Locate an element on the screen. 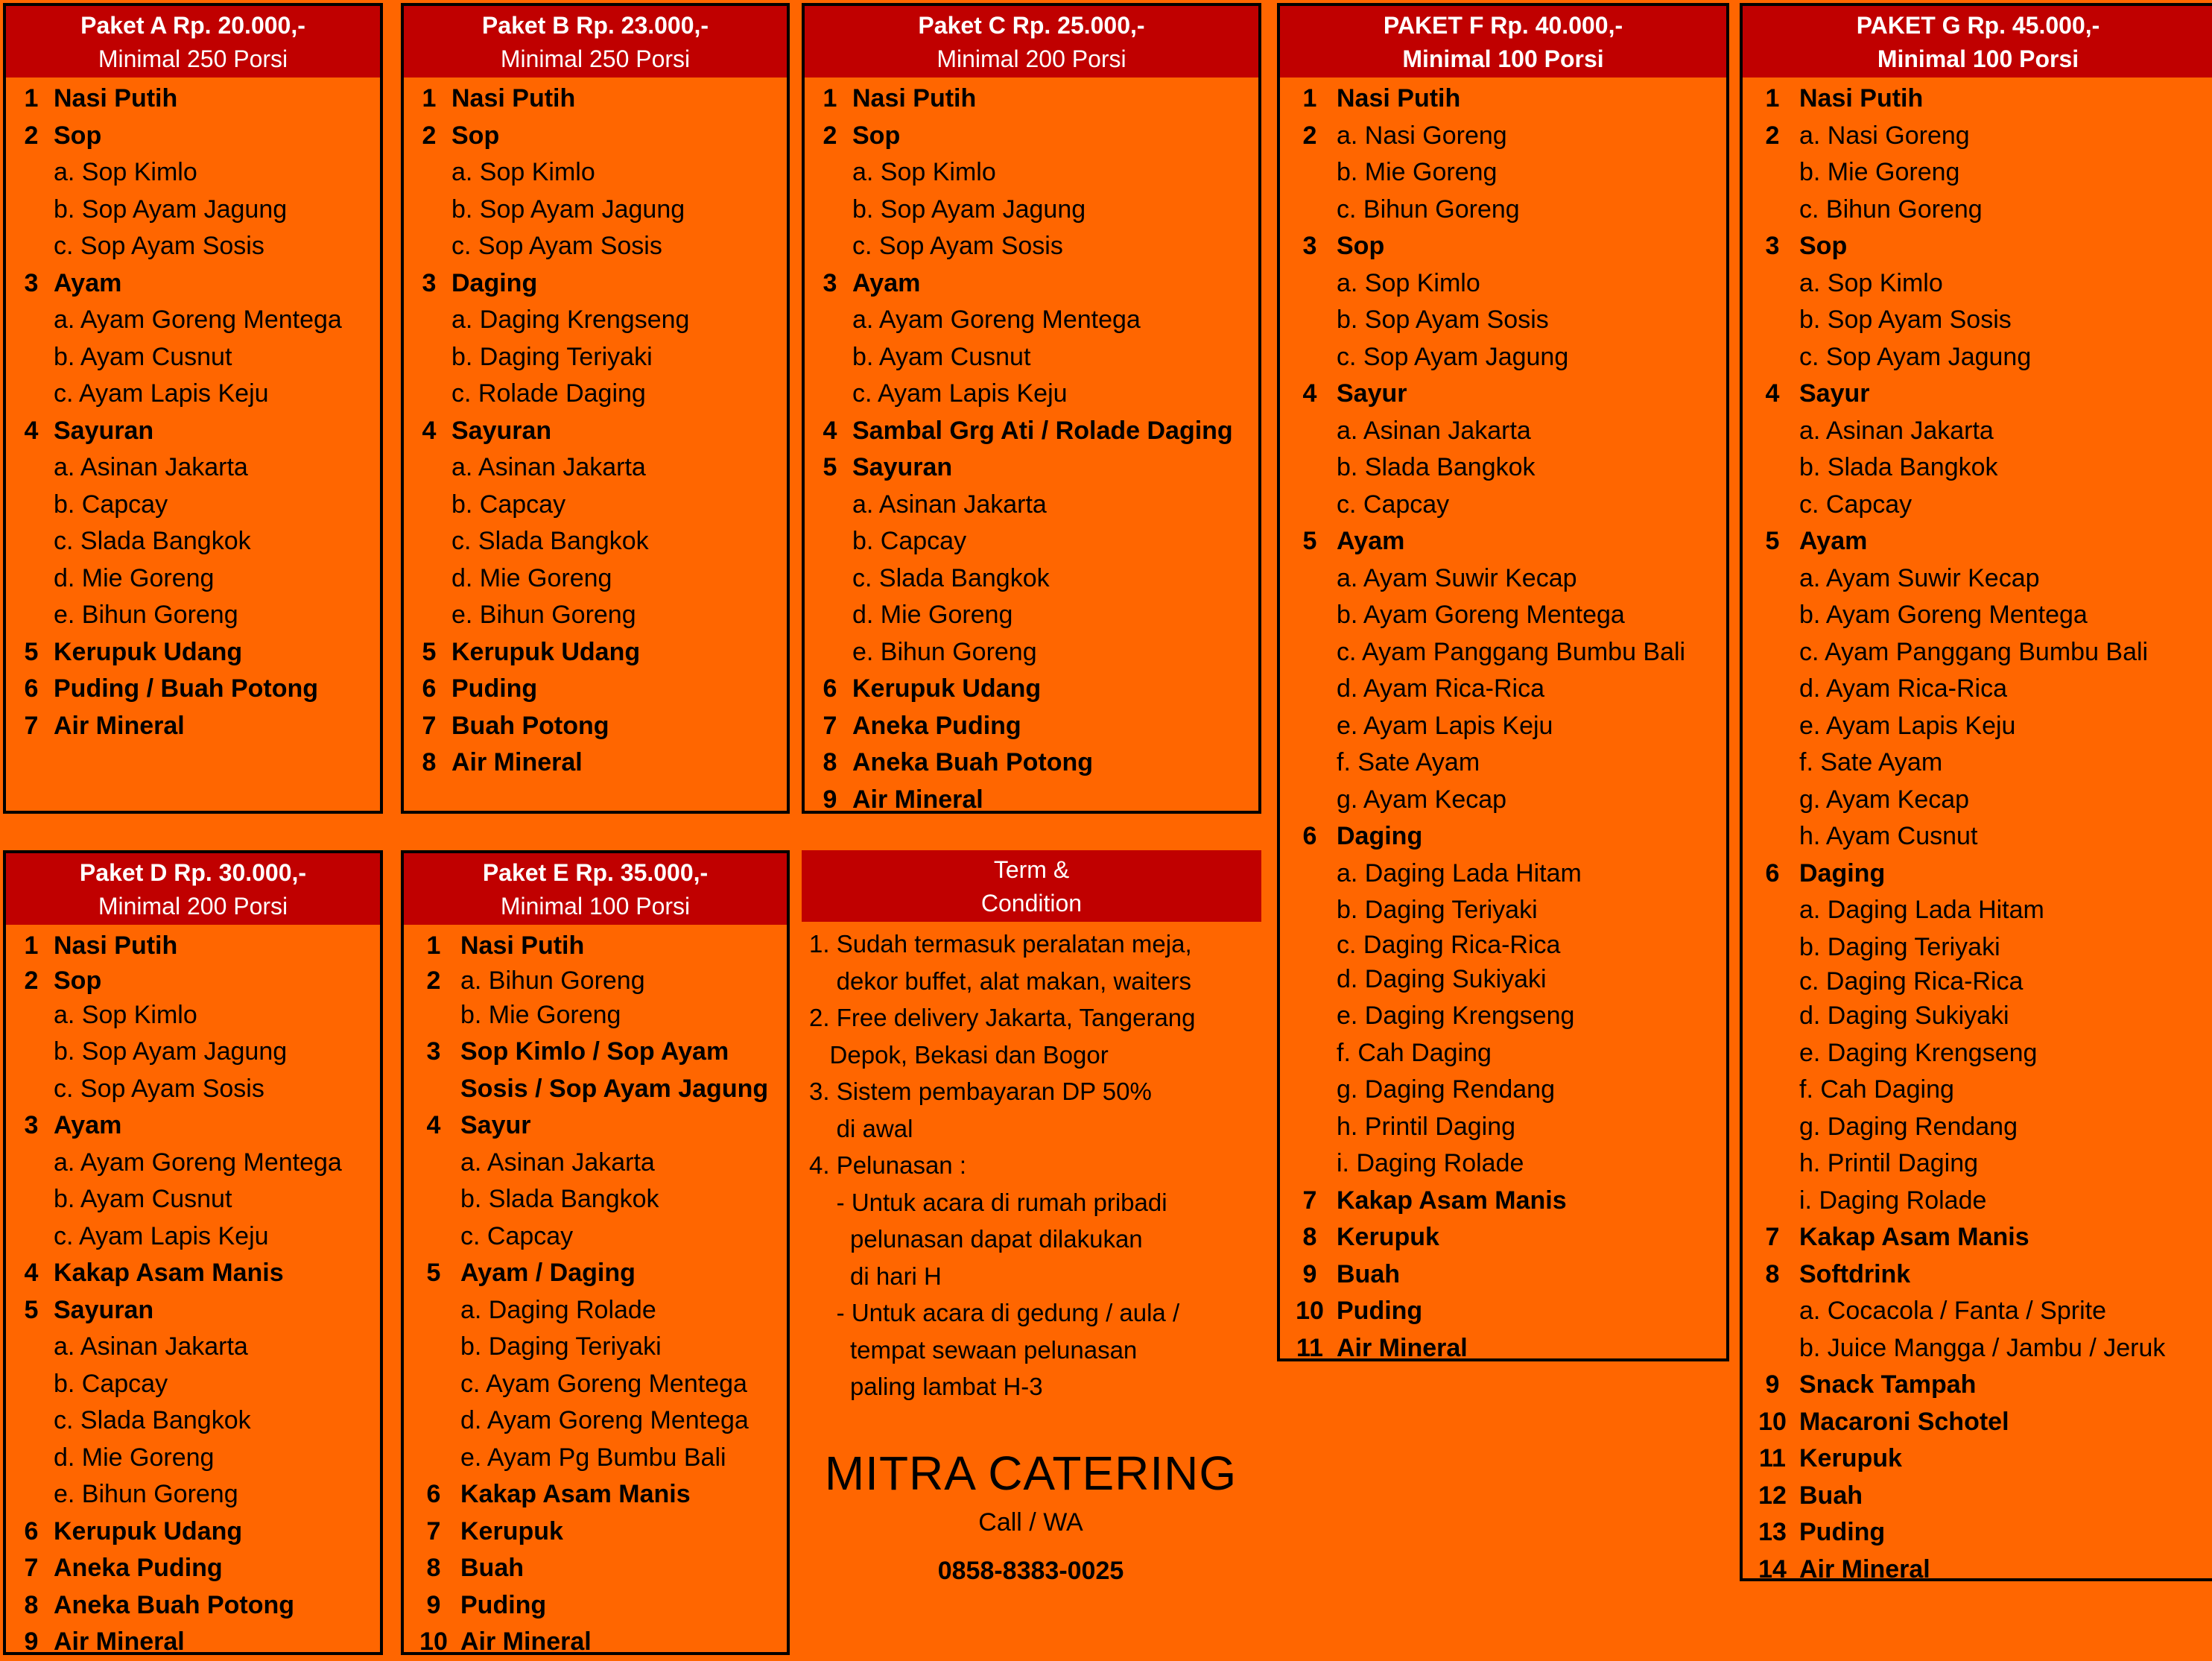 The width and height of the screenshot is (2212, 1661). menu-item: c. Rolade Daging is located at coordinates (595, 394).